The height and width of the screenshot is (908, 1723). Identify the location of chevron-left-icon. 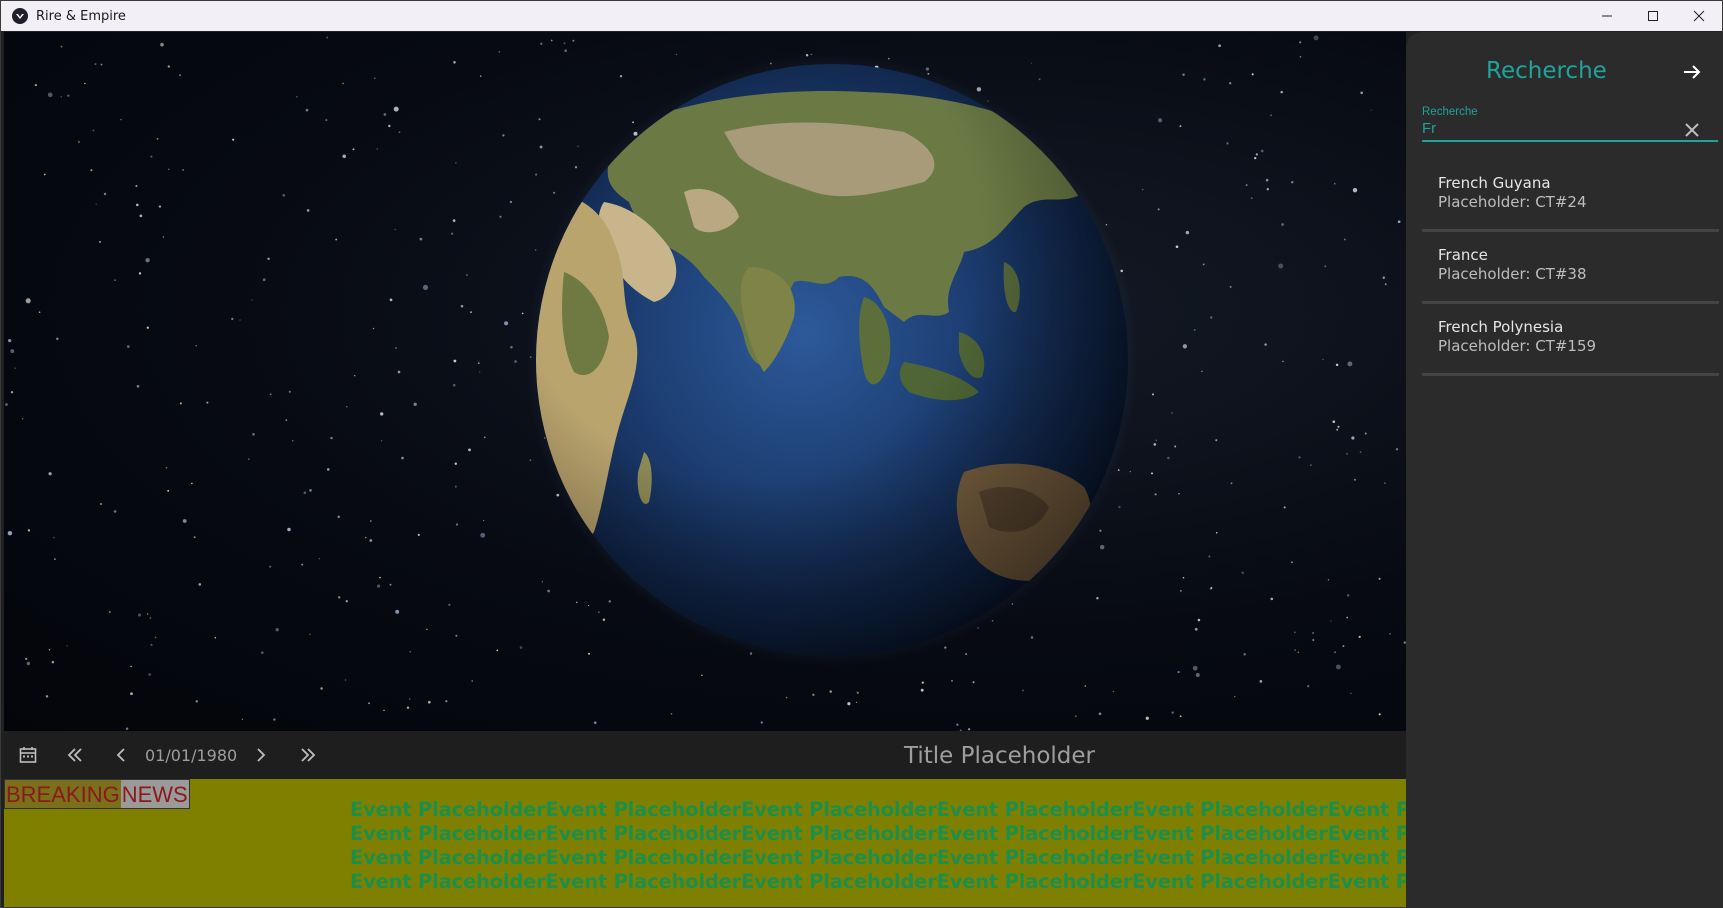
(120, 755).